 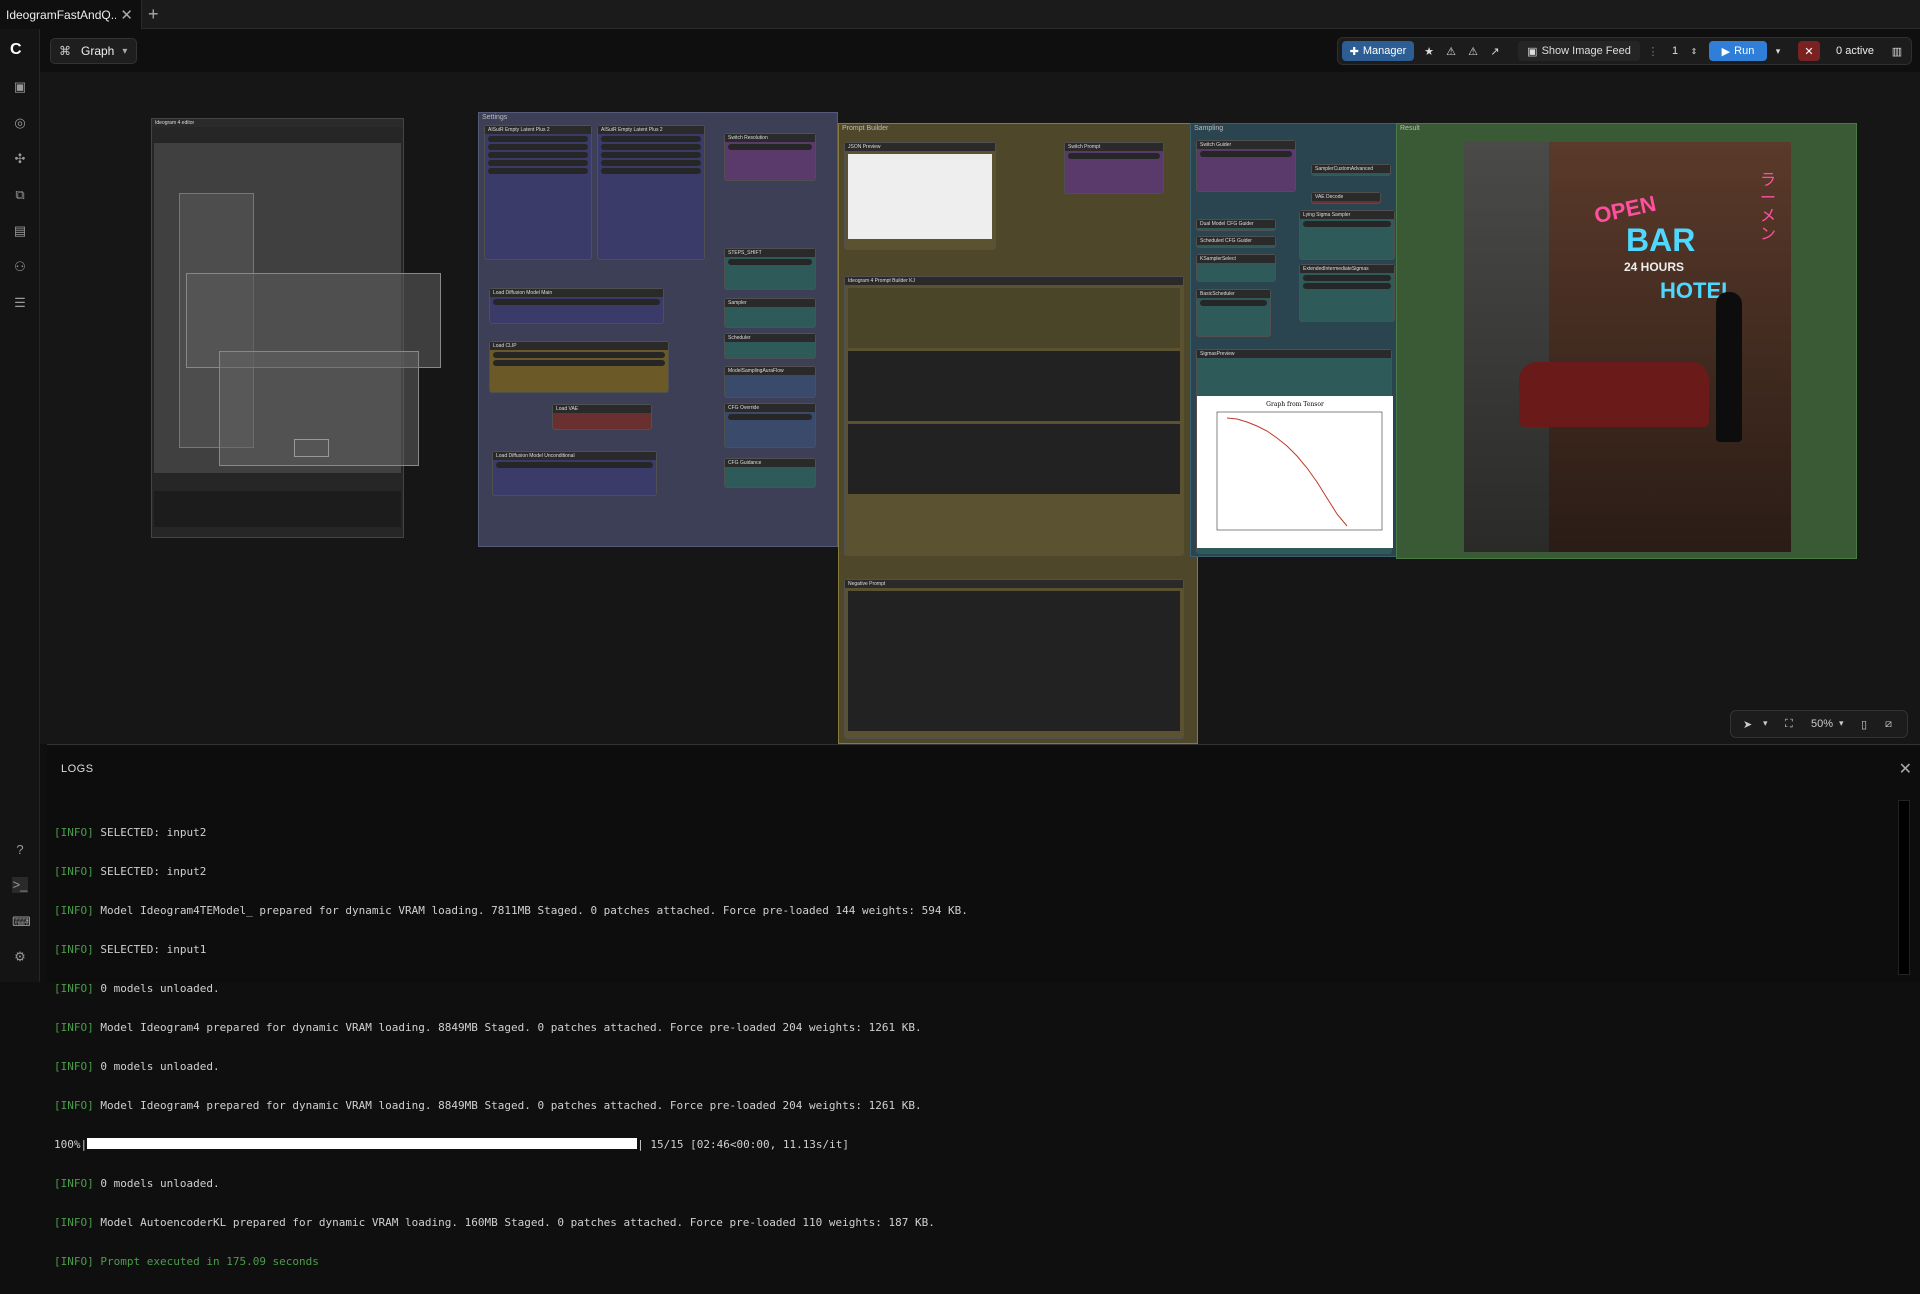 What do you see at coordinates (1014, 416) in the screenshot?
I see `prompt-builder-node: Ideogram 4 Prompt Builder KJ` at bounding box center [1014, 416].